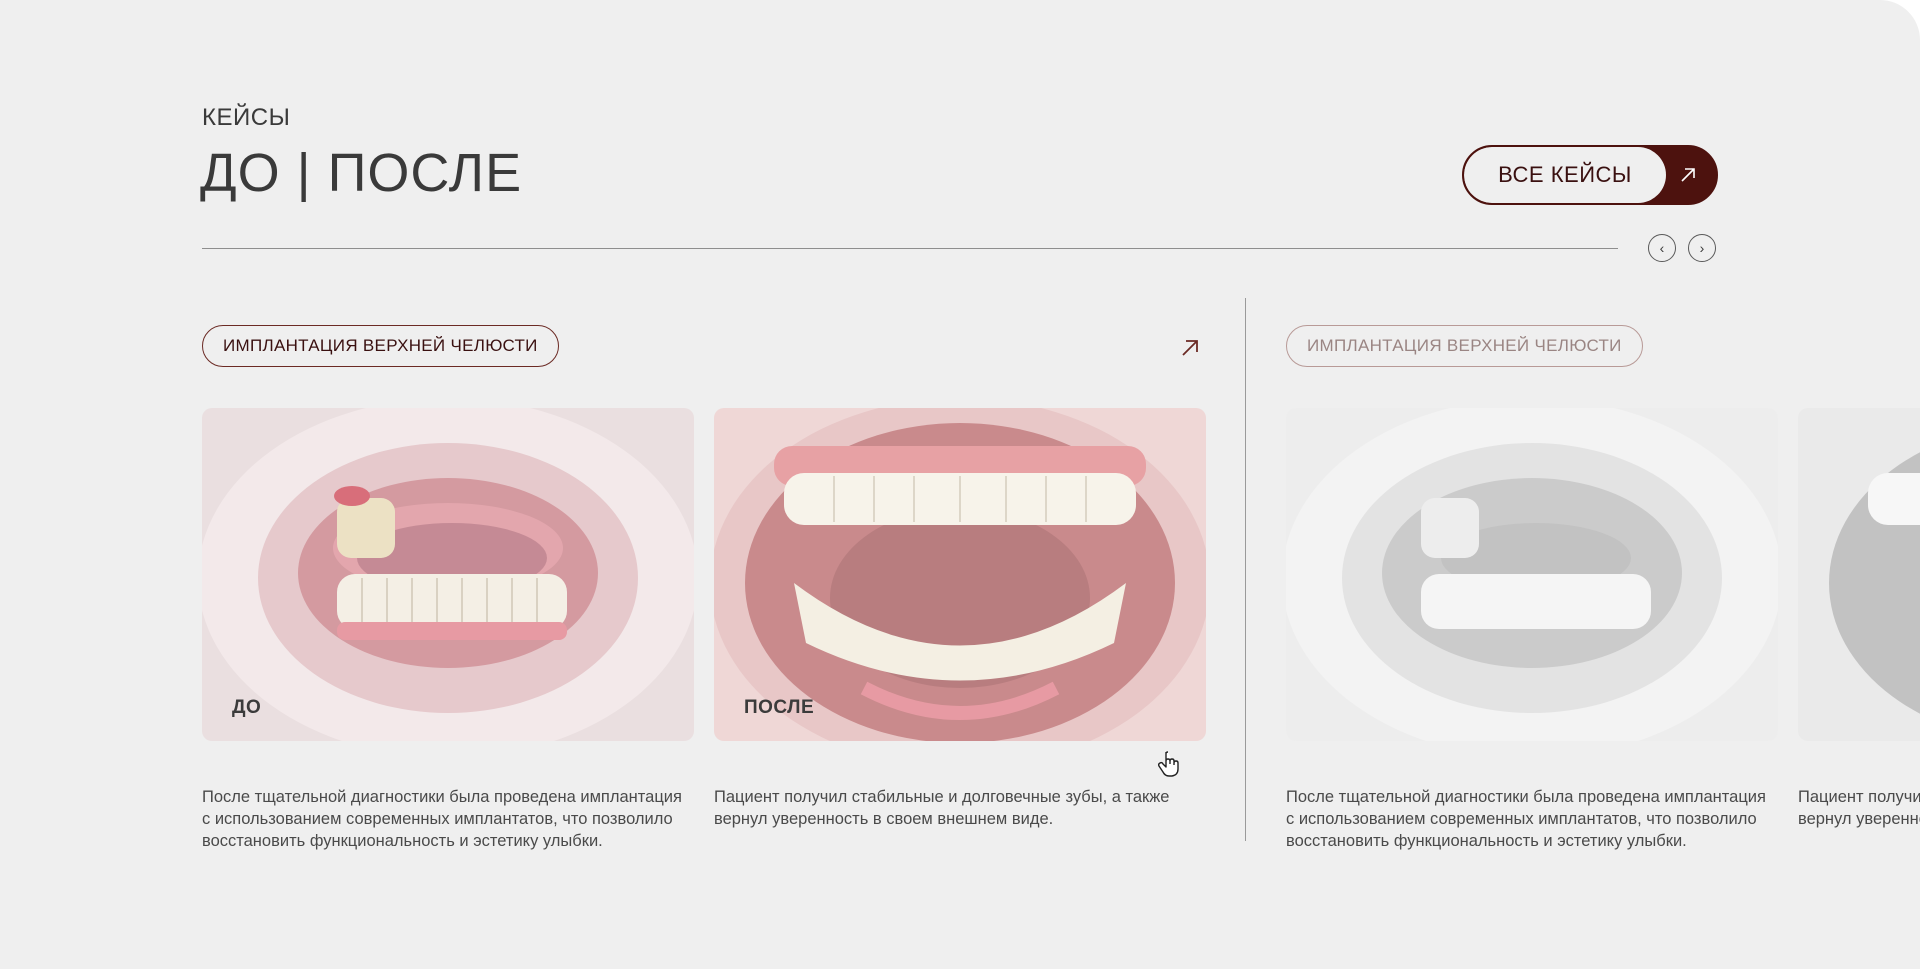  Describe the element at coordinates (1245, 569) in the screenshot. I see `case-separator` at that location.